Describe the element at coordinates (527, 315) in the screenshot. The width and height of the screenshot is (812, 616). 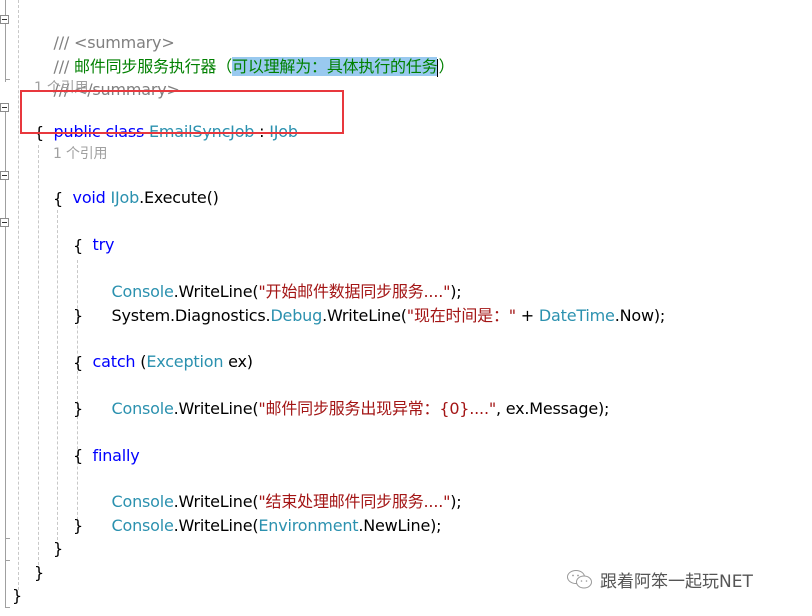
I see `operator: +` at that location.